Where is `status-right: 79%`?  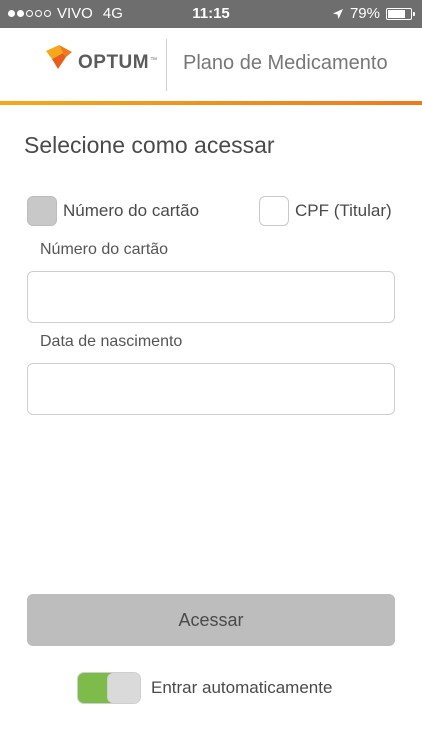 status-right: 79% is located at coordinates (373, 13).